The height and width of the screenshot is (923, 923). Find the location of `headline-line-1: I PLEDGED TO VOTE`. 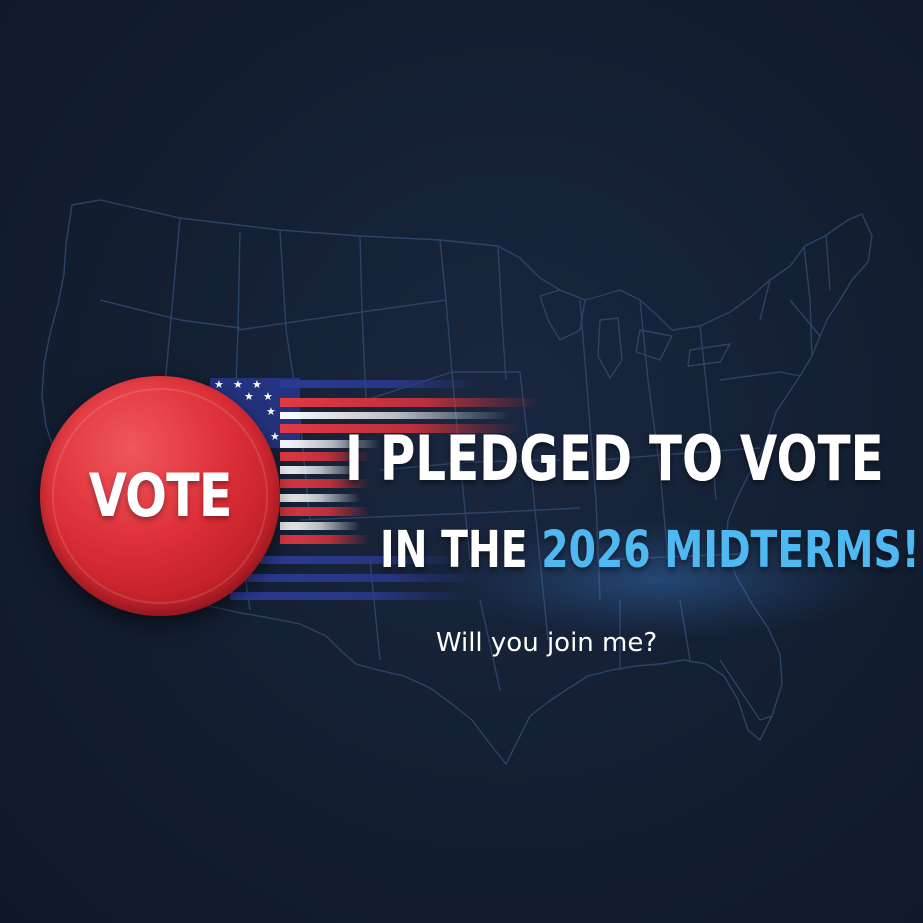

headline-line-1: I PLEDGED TO VOTE is located at coordinates (614, 458).